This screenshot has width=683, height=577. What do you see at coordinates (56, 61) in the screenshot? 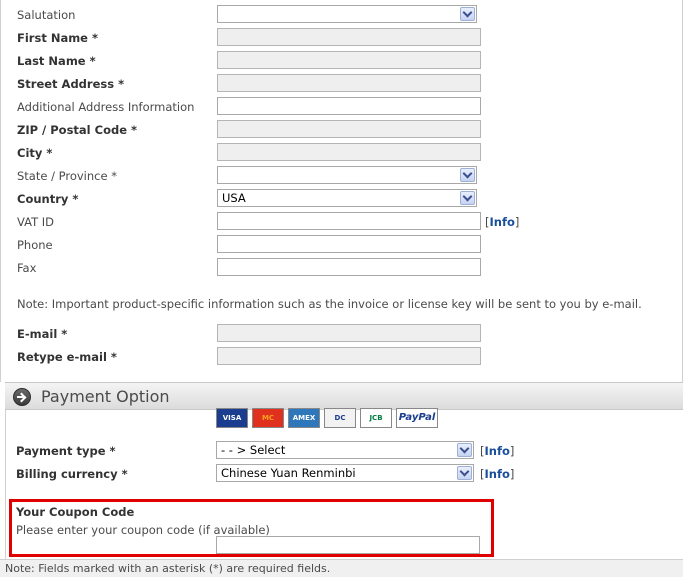
I see `last-name-label: Last Name *` at bounding box center [56, 61].